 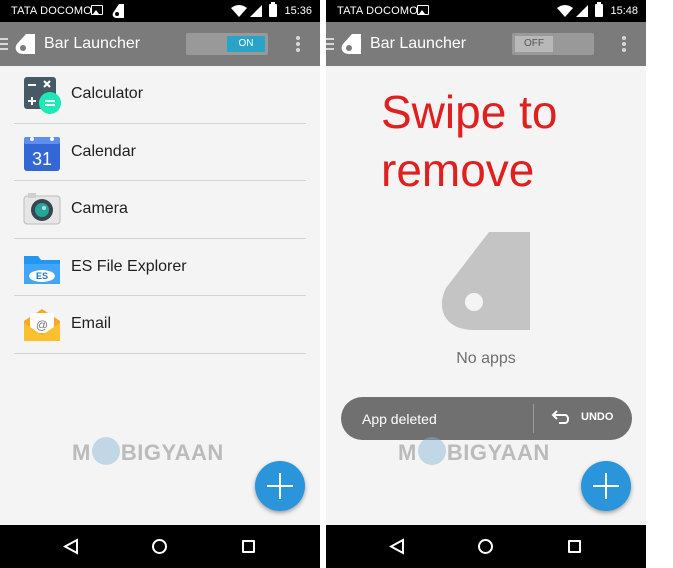 I want to click on app-name-camera: Camera, so click(x=99, y=208).